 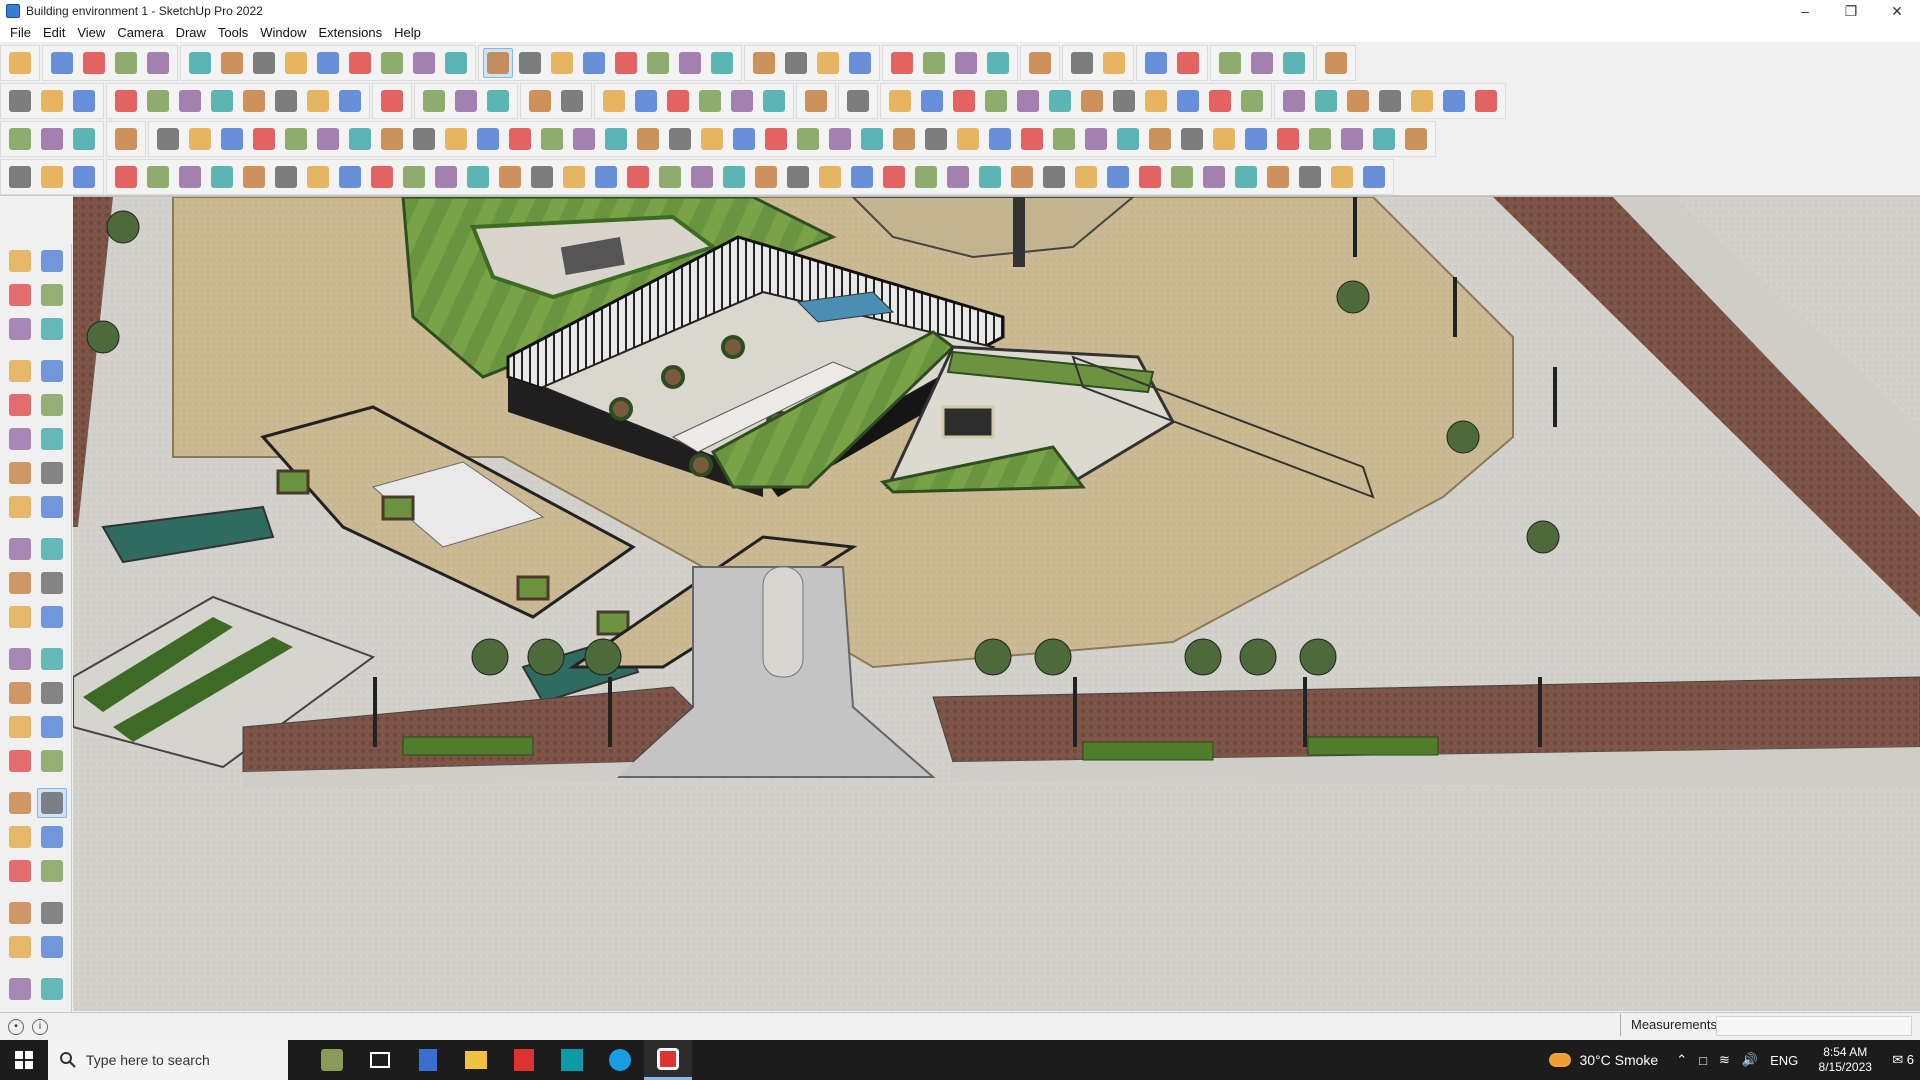 What do you see at coordinates (20, 32) in the screenshot?
I see `menu-file: File` at bounding box center [20, 32].